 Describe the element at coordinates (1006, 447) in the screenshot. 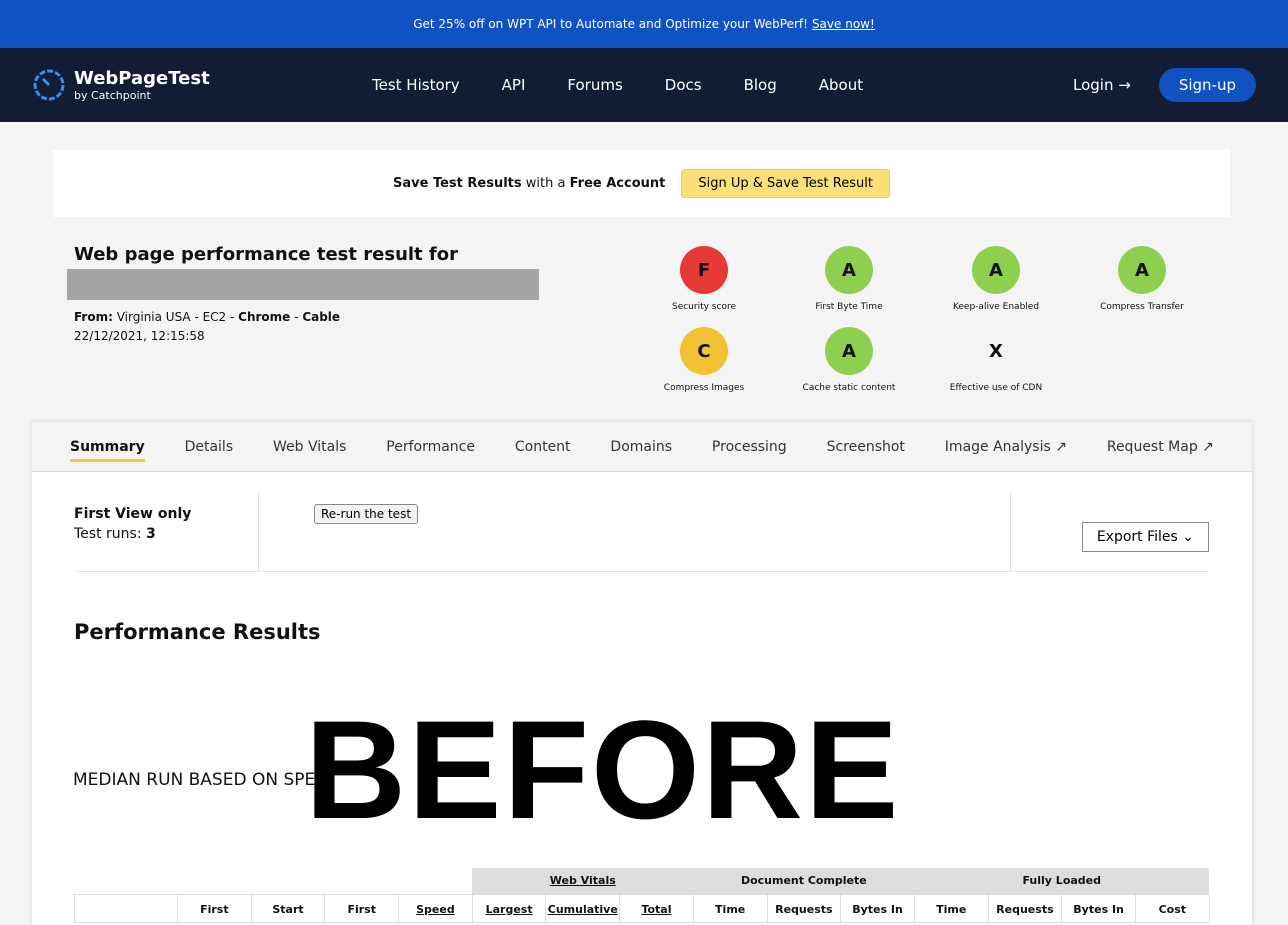

I see `tab-image-analysis: Image Analysis ↗` at that location.